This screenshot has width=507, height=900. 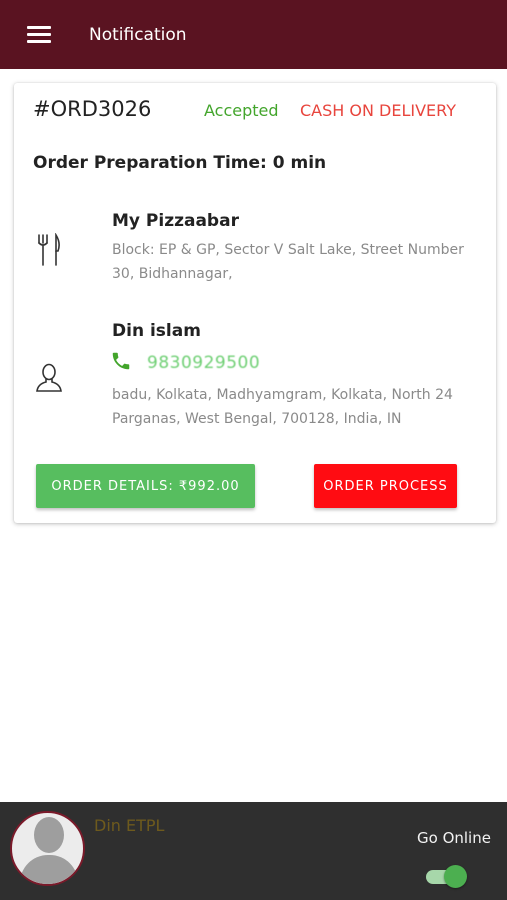 What do you see at coordinates (241, 110) in the screenshot?
I see `order-status: Accepted` at bounding box center [241, 110].